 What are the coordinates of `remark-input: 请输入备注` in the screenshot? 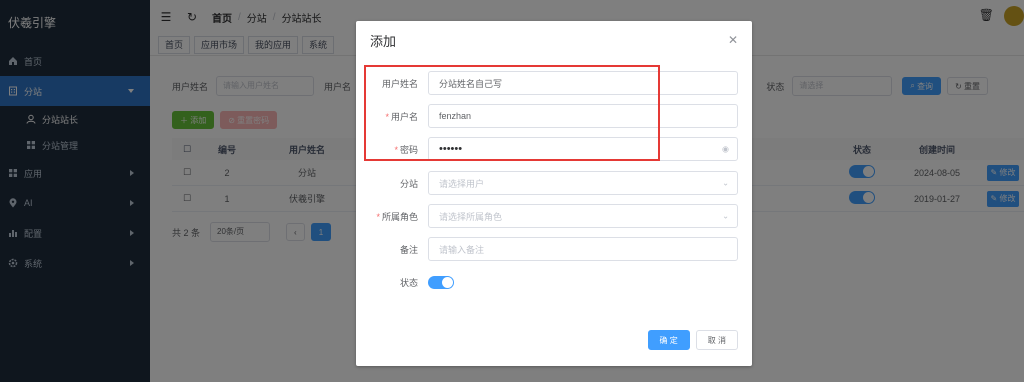 It's located at (583, 249).